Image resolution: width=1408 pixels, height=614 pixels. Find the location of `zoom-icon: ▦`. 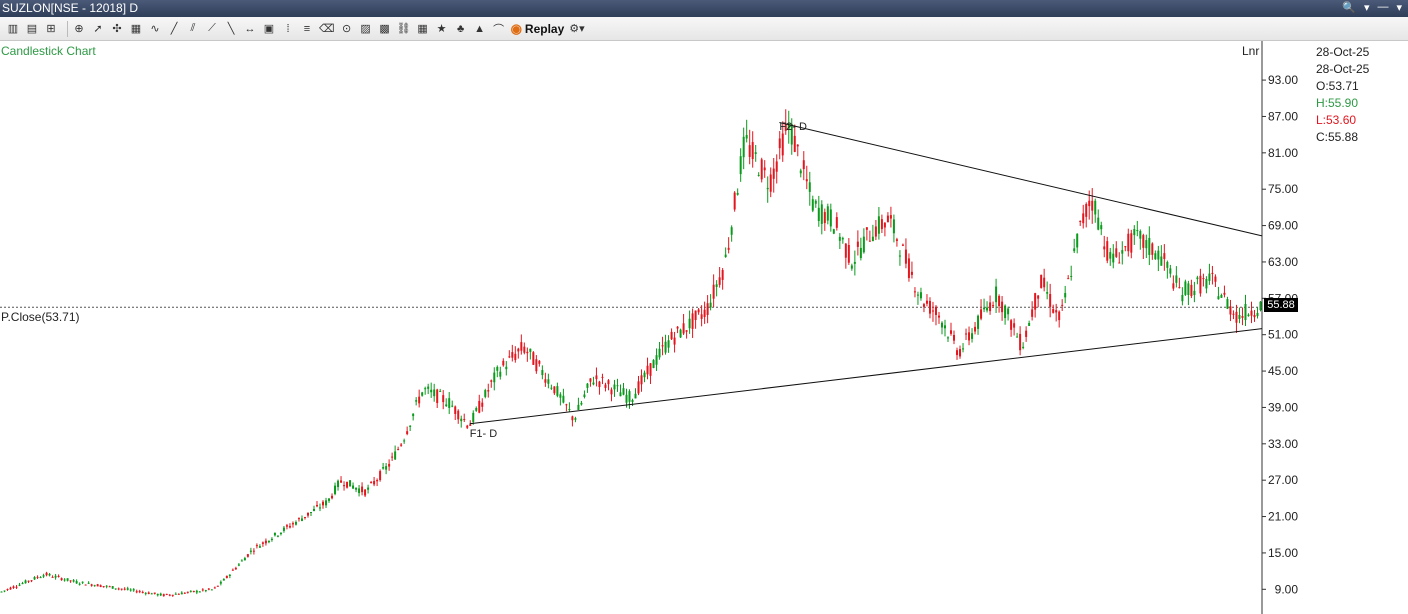

zoom-icon: ▦ is located at coordinates (136, 29).